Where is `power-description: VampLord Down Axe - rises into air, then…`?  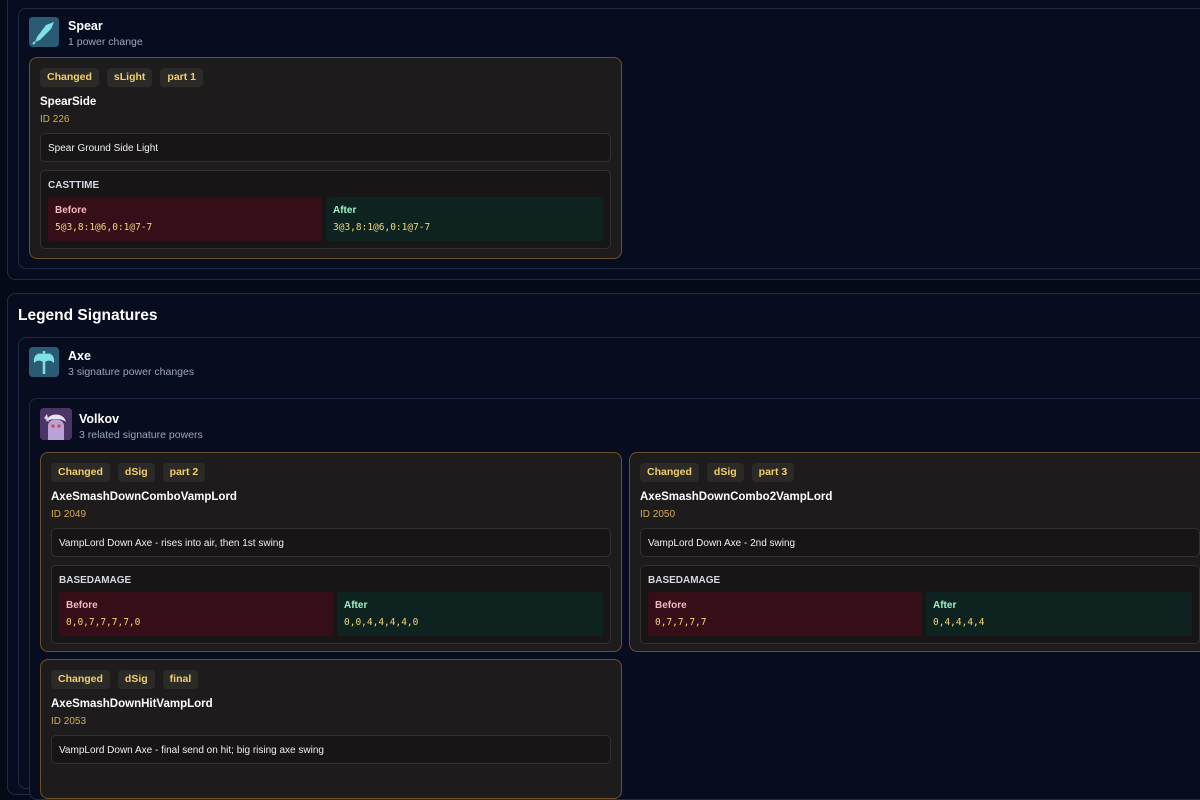
power-description: VampLord Down Axe - rises into air, then… is located at coordinates (331, 542).